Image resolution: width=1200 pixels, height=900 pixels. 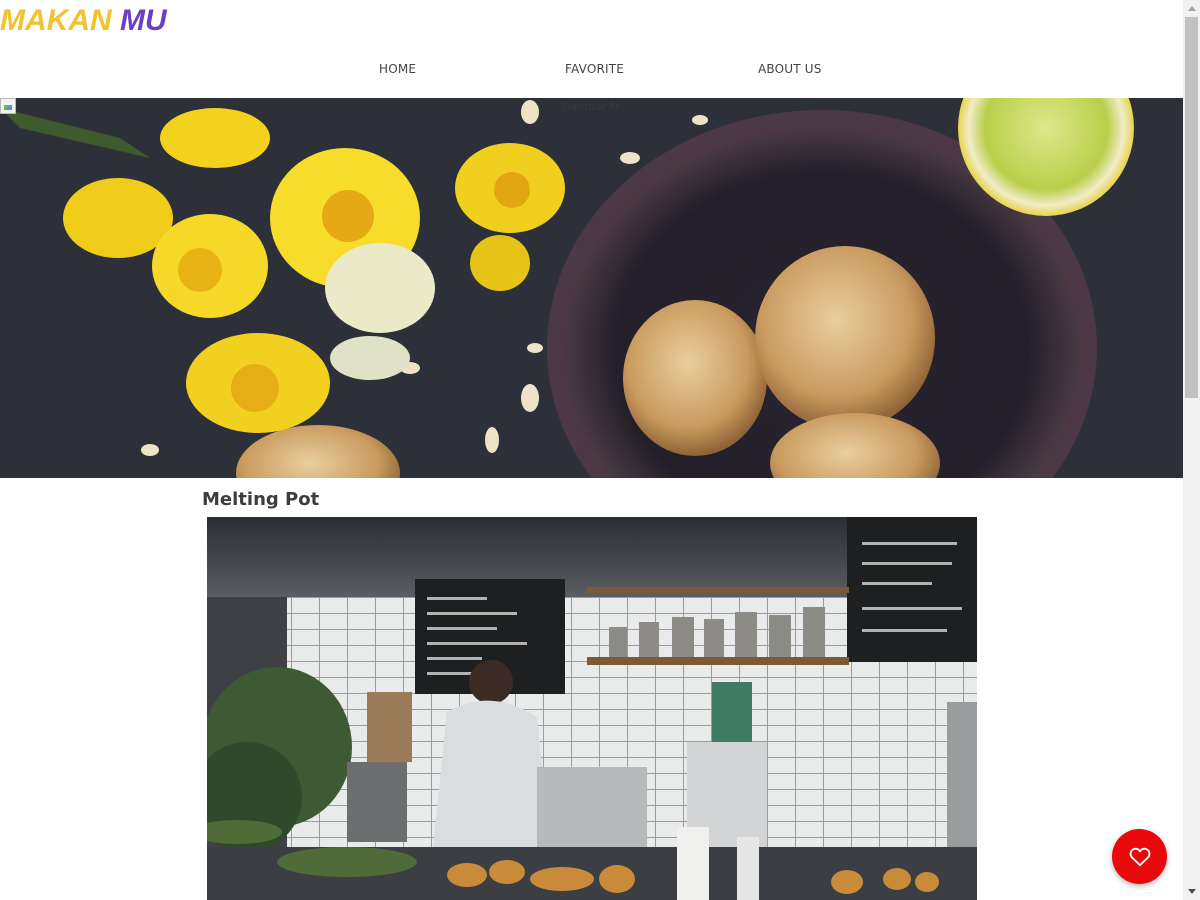 I want to click on heart-icon, so click(x=1139, y=856).